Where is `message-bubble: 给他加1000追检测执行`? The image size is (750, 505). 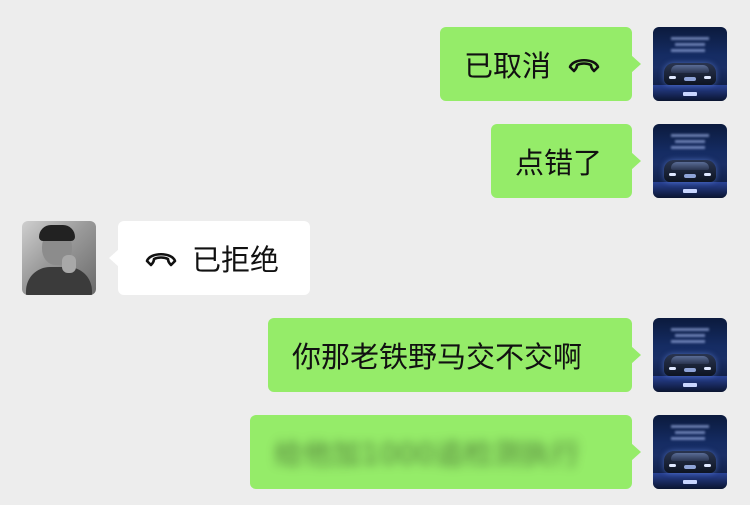 message-bubble: 给他加1000追检测执行 is located at coordinates (445, 452).